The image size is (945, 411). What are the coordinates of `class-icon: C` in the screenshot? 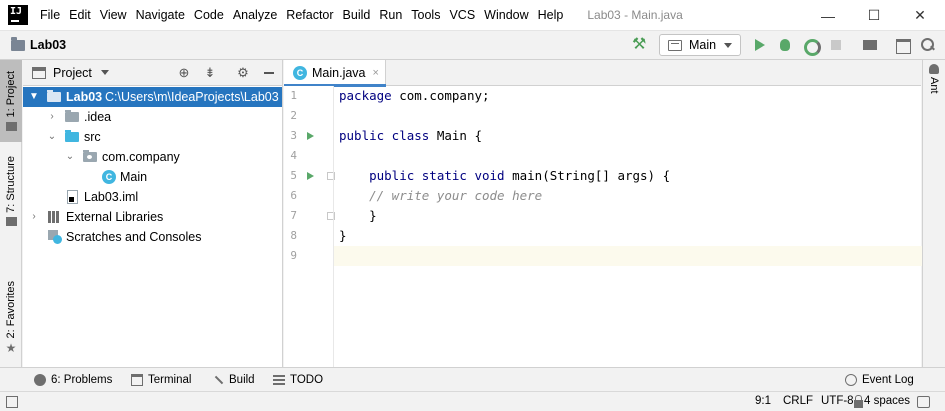 It's located at (300, 73).